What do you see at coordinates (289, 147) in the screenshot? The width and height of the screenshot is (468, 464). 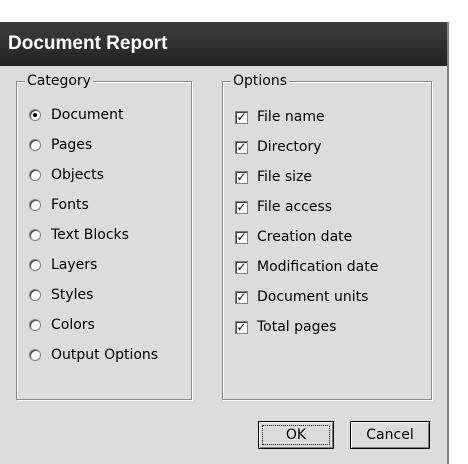 I see `checkbox-label: Directory` at bounding box center [289, 147].